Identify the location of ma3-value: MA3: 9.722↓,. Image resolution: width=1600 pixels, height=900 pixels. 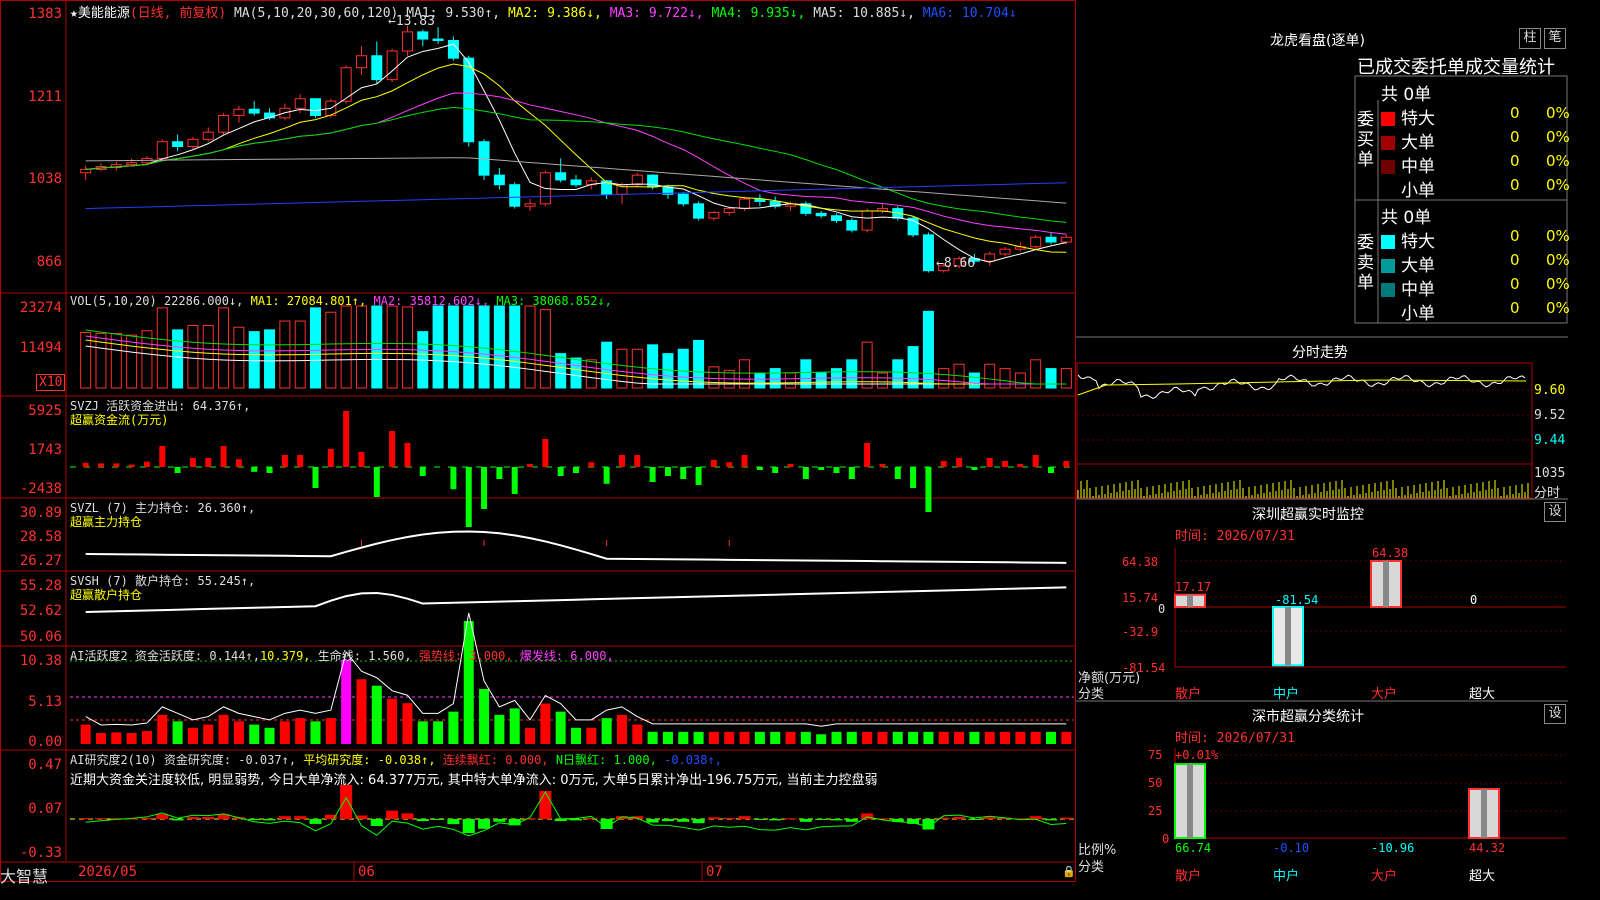
(656, 13).